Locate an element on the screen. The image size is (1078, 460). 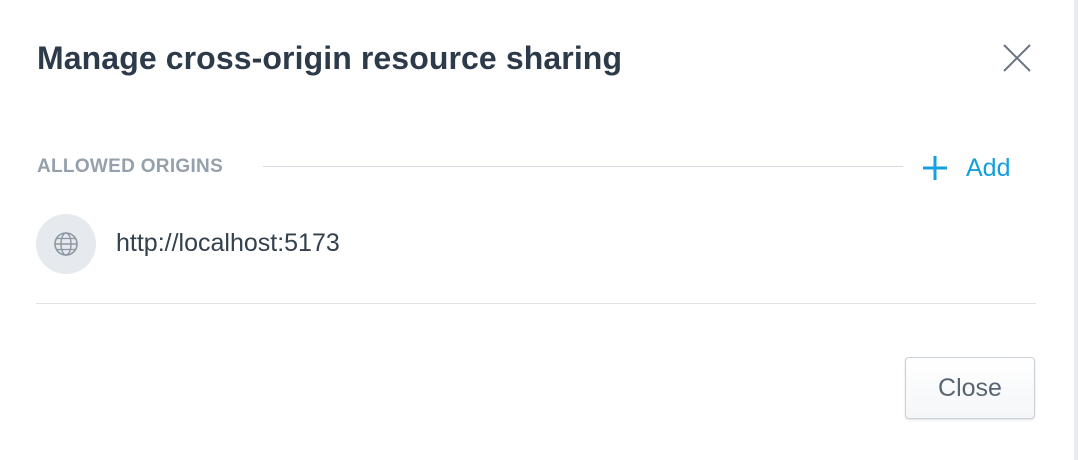
plus-icon is located at coordinates (935, 168).